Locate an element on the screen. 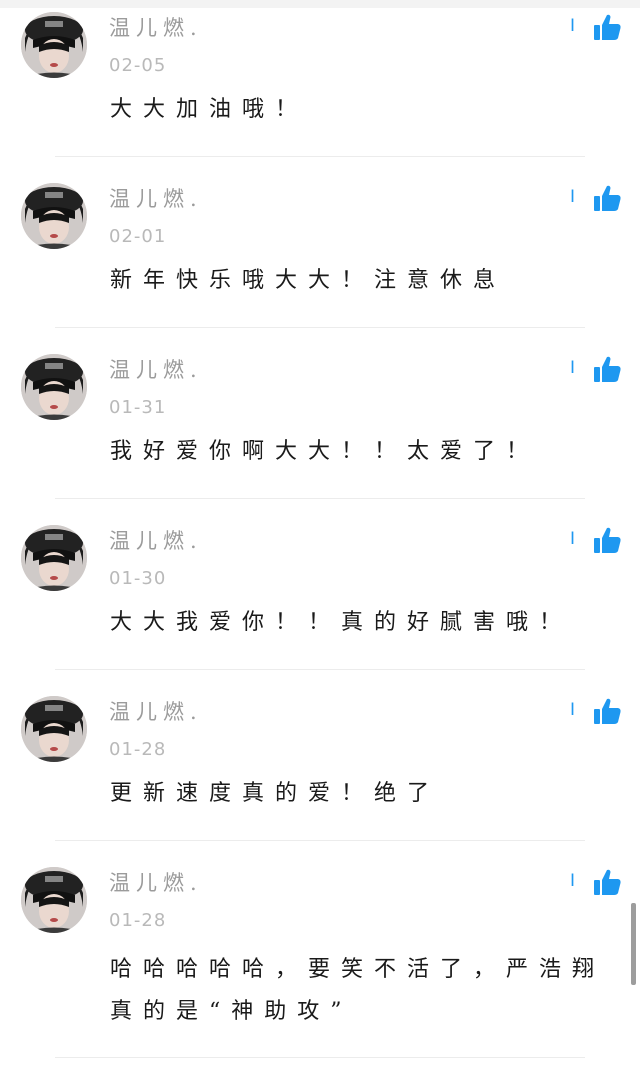 This screenshot has height=1080, width=640. scrollbar is located at coordinates (633, 944).